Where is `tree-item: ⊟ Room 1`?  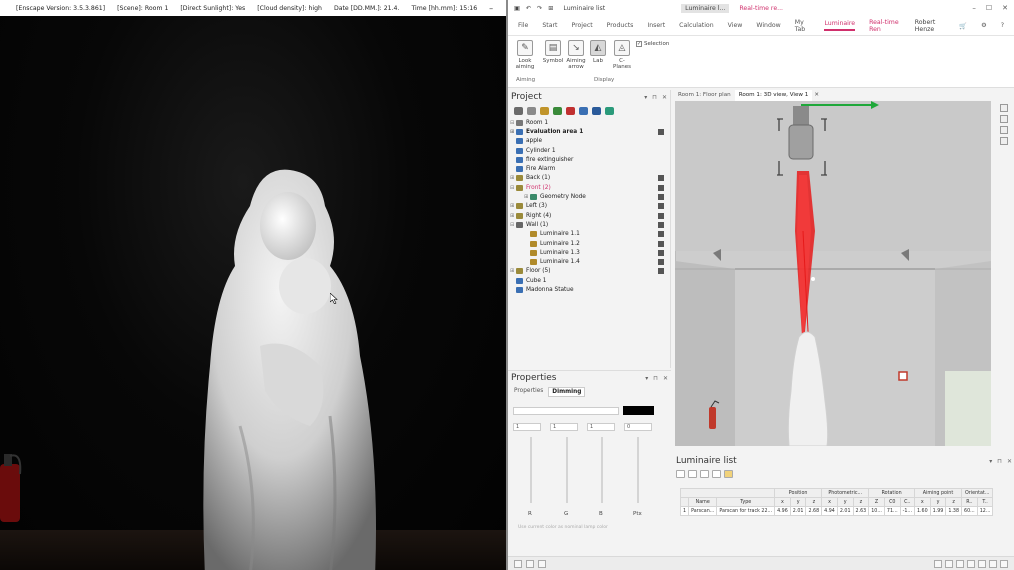 tree-item: ⊟ Room 1 is located at coordinates (590, 122).